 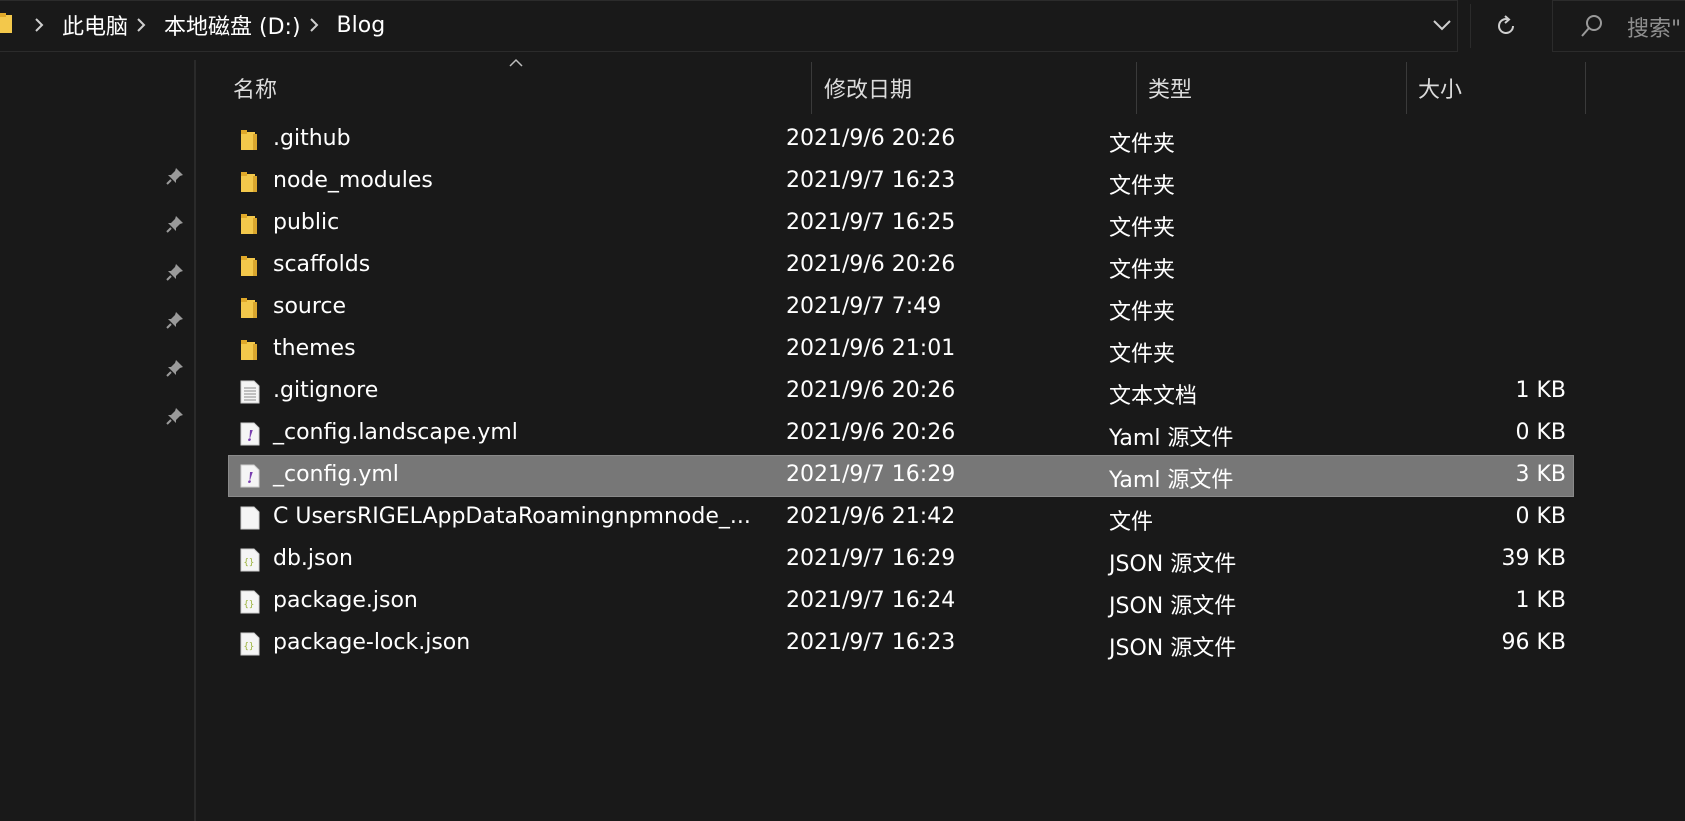 What do you see at coordinates (306, 222) in the screenshot?
I see `file-name: public` at bounding box center [306, 222].